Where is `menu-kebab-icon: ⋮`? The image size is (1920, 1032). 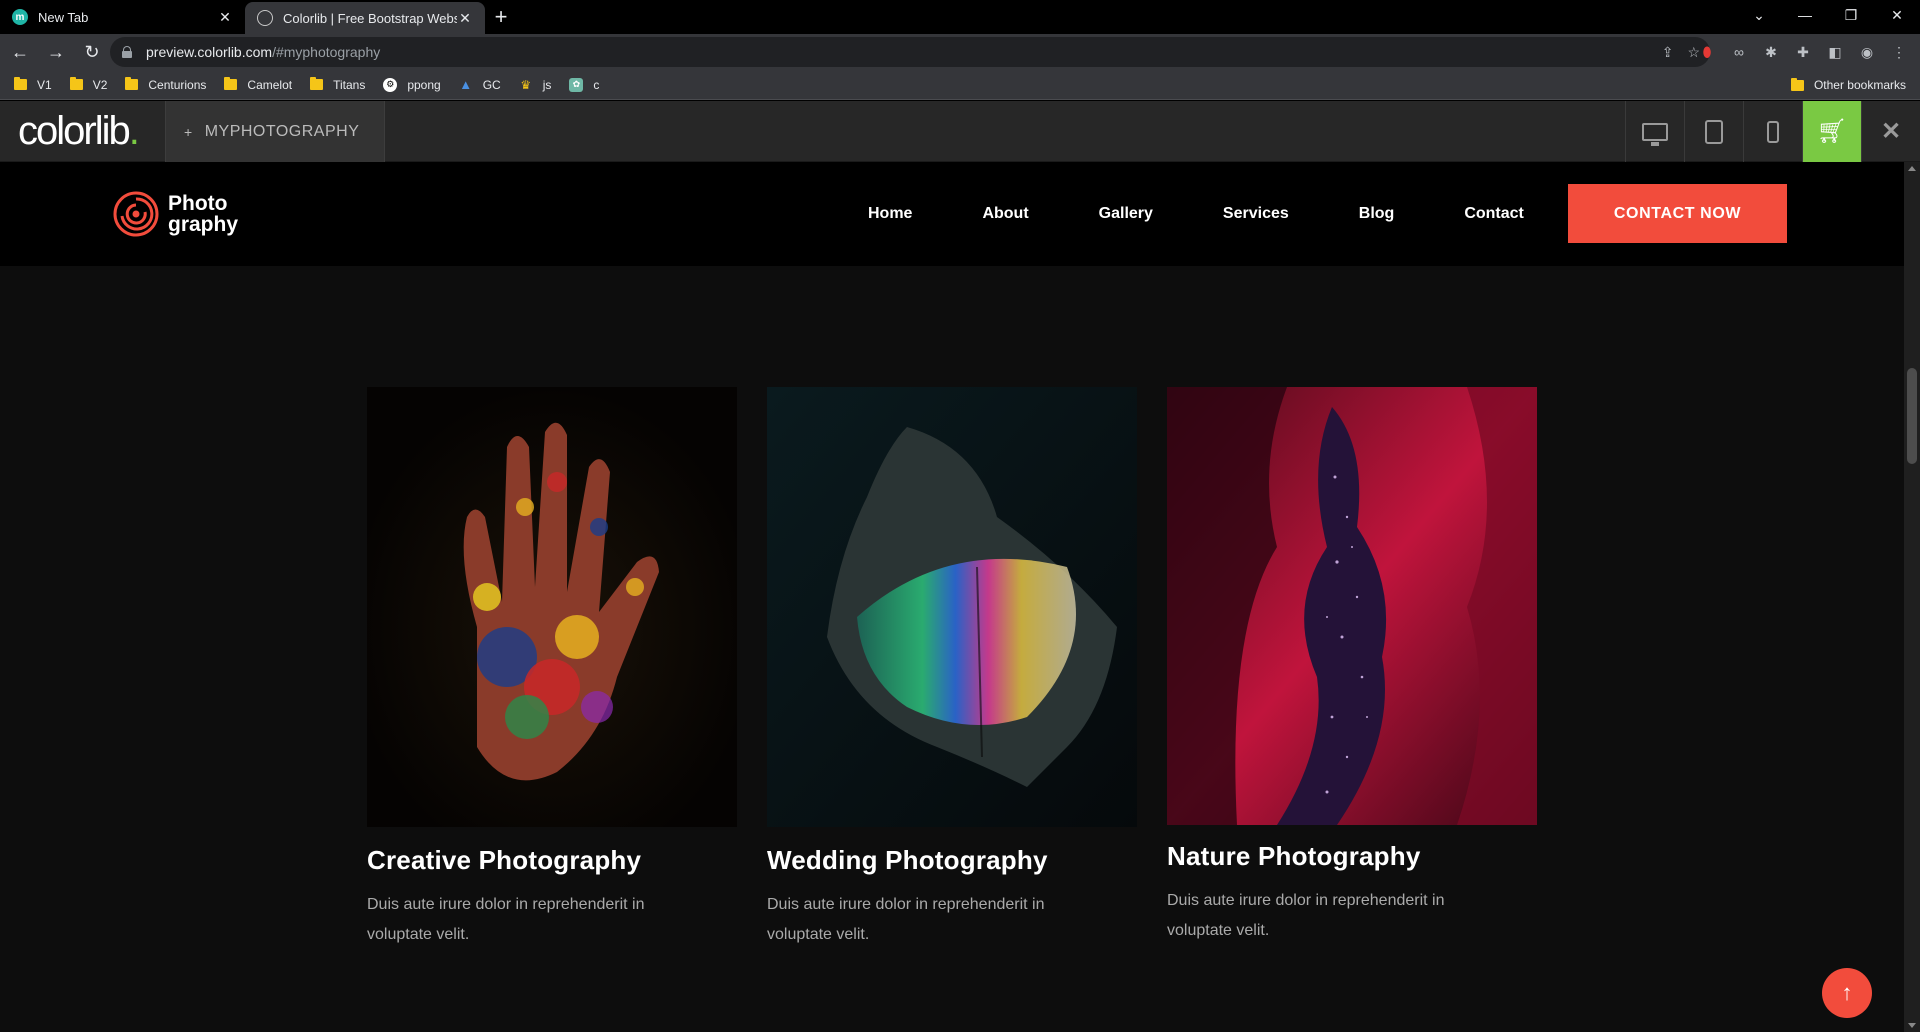 menu-kebab-icon: ⋮ is located at coordinates (1899, 52).